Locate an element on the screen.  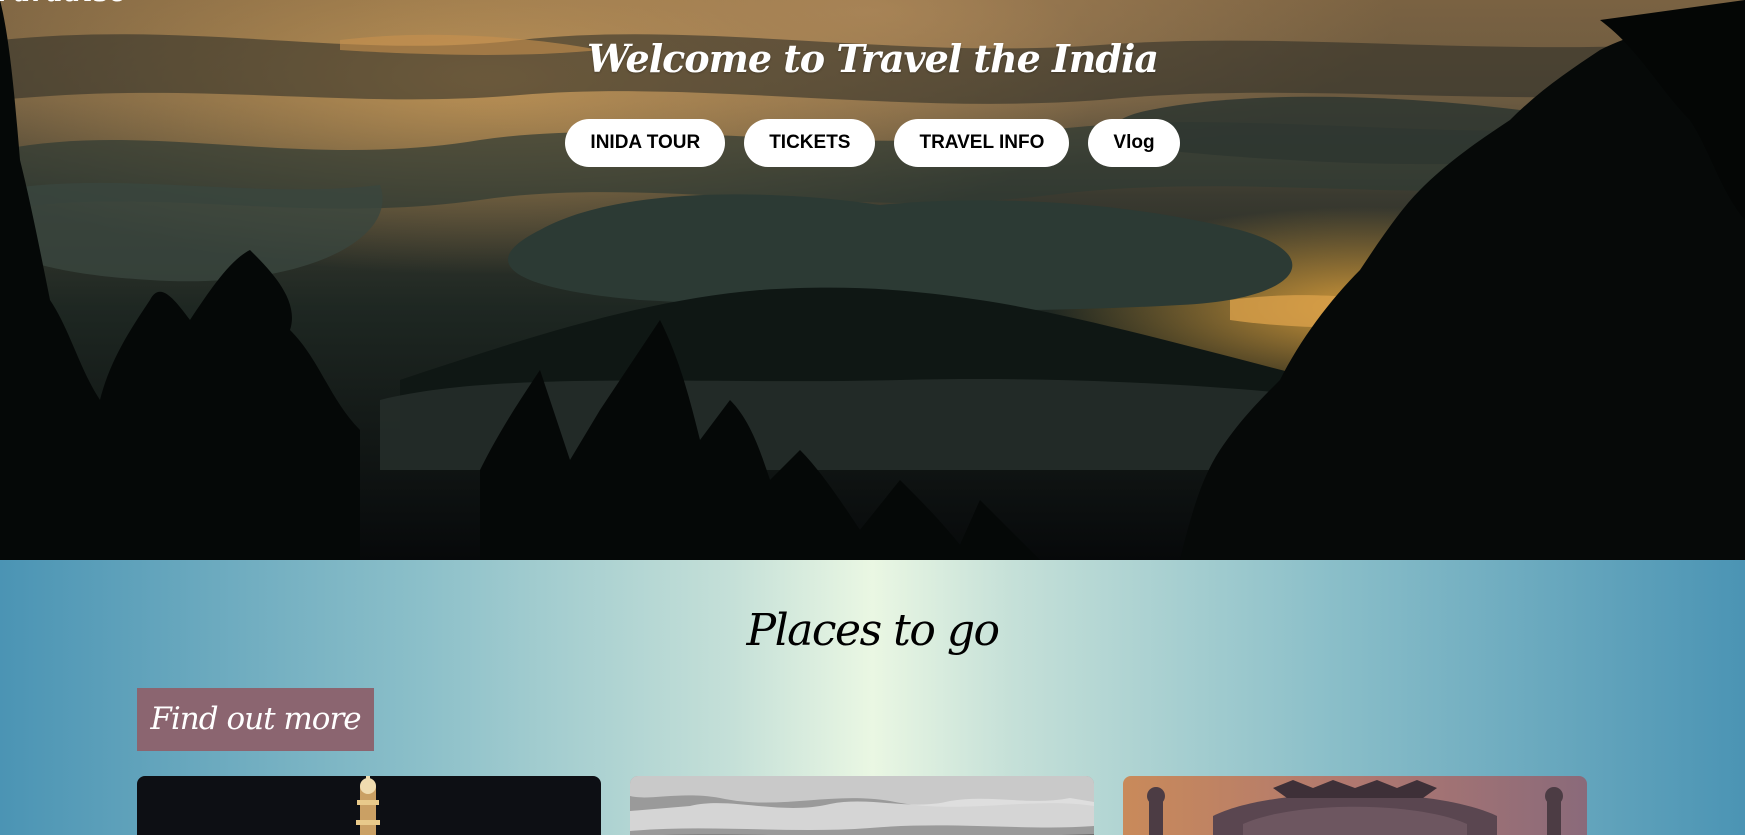
place-card-1-image is located at coordinates (369, 805).